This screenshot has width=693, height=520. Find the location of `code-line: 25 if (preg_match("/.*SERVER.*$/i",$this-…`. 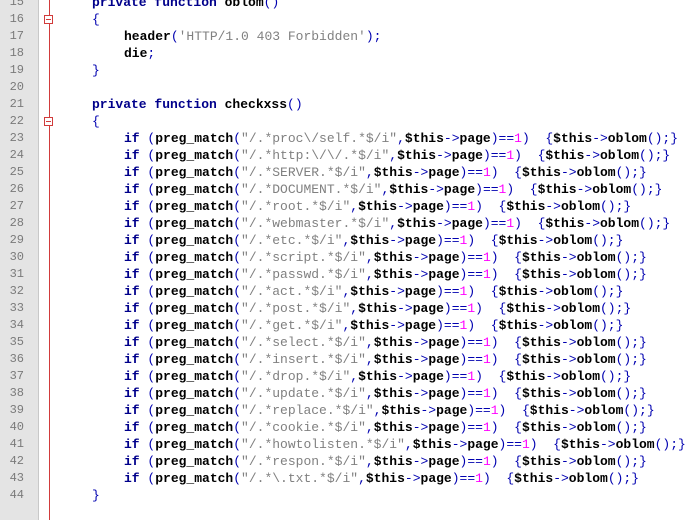

code-line: 25 if (preg_match("/.*SERVER.*$/i",$this-… is located at coordinates (346, 172).